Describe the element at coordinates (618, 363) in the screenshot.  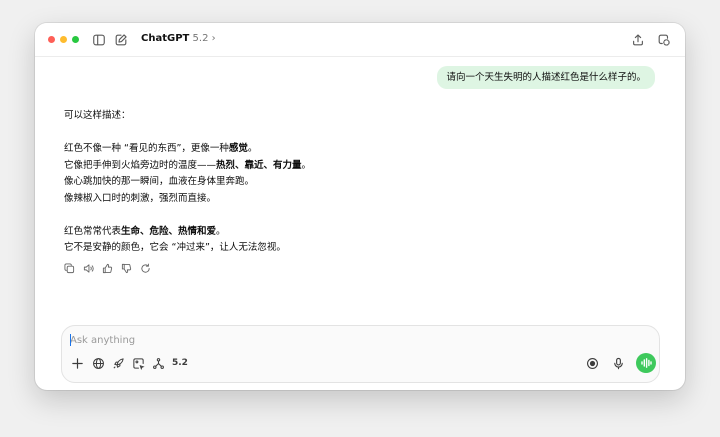
I see `microphone-icon` at that location.